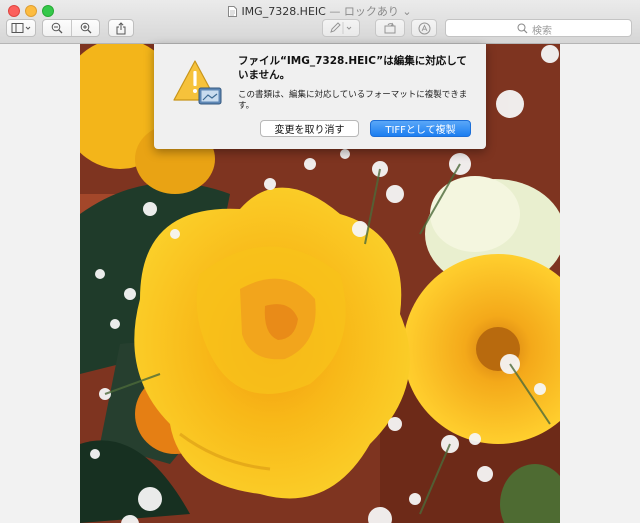 The width and height of the screenshot is (640, 523). What do you see at coordinates (368, 11) in the screenshot?
I see `window-title-lock-status: — ロックあり ⌄` at bounding box center [368, 11].